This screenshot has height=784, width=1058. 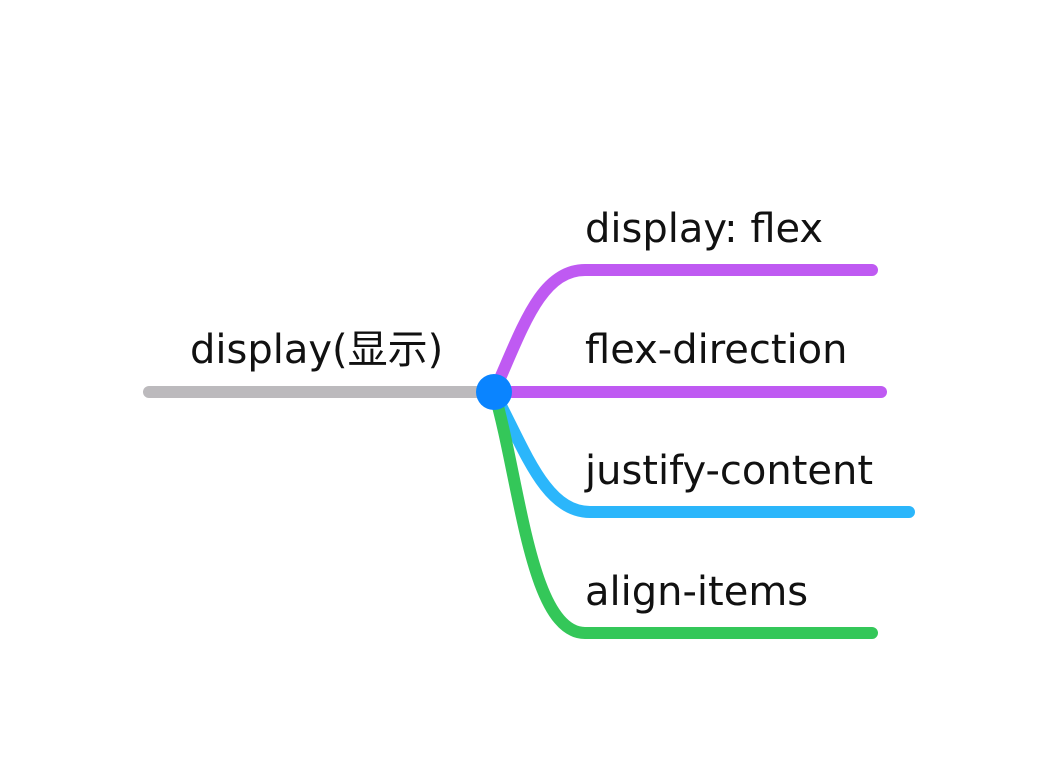 What do you see at coordinates (494, 392) in the screenshot?
I see `root-joint-node` at bounding box center [494, 392].